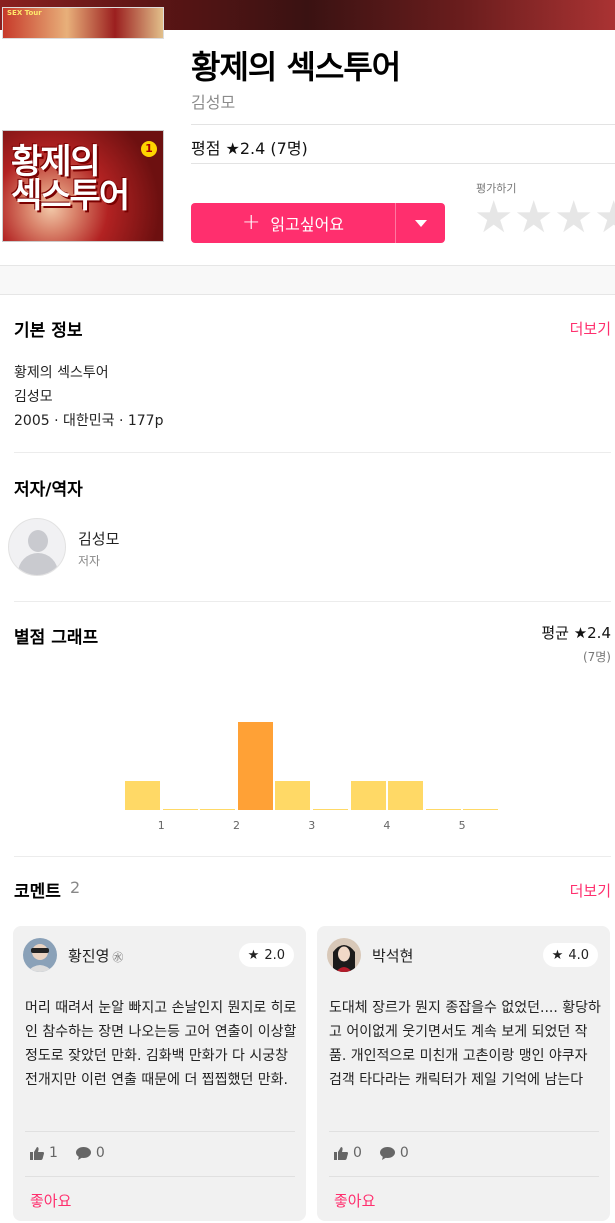 This screenshot has width=615, height=1223. What do you see at coordinates (89, 561) in the screenshot?
I see `person-role: 저자` at bounding box center [89, 561].